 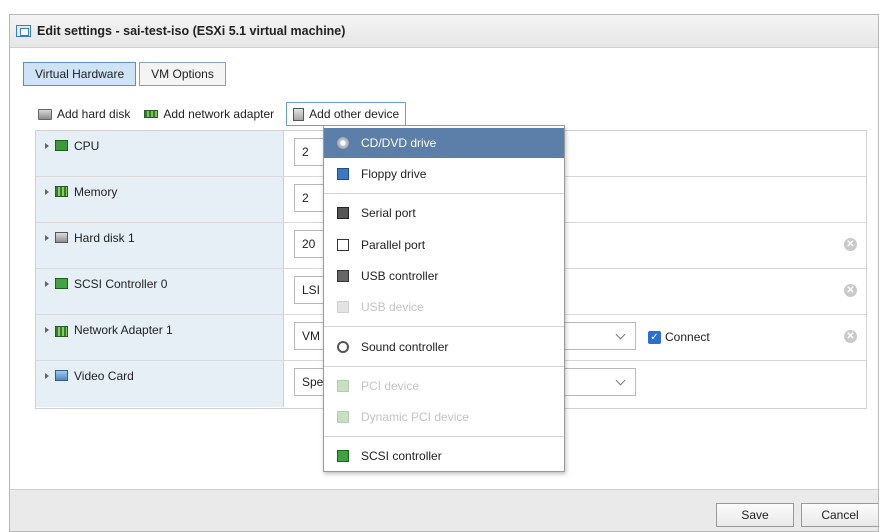 I want to click on serial-port-icon, so click(x=343, y=213).